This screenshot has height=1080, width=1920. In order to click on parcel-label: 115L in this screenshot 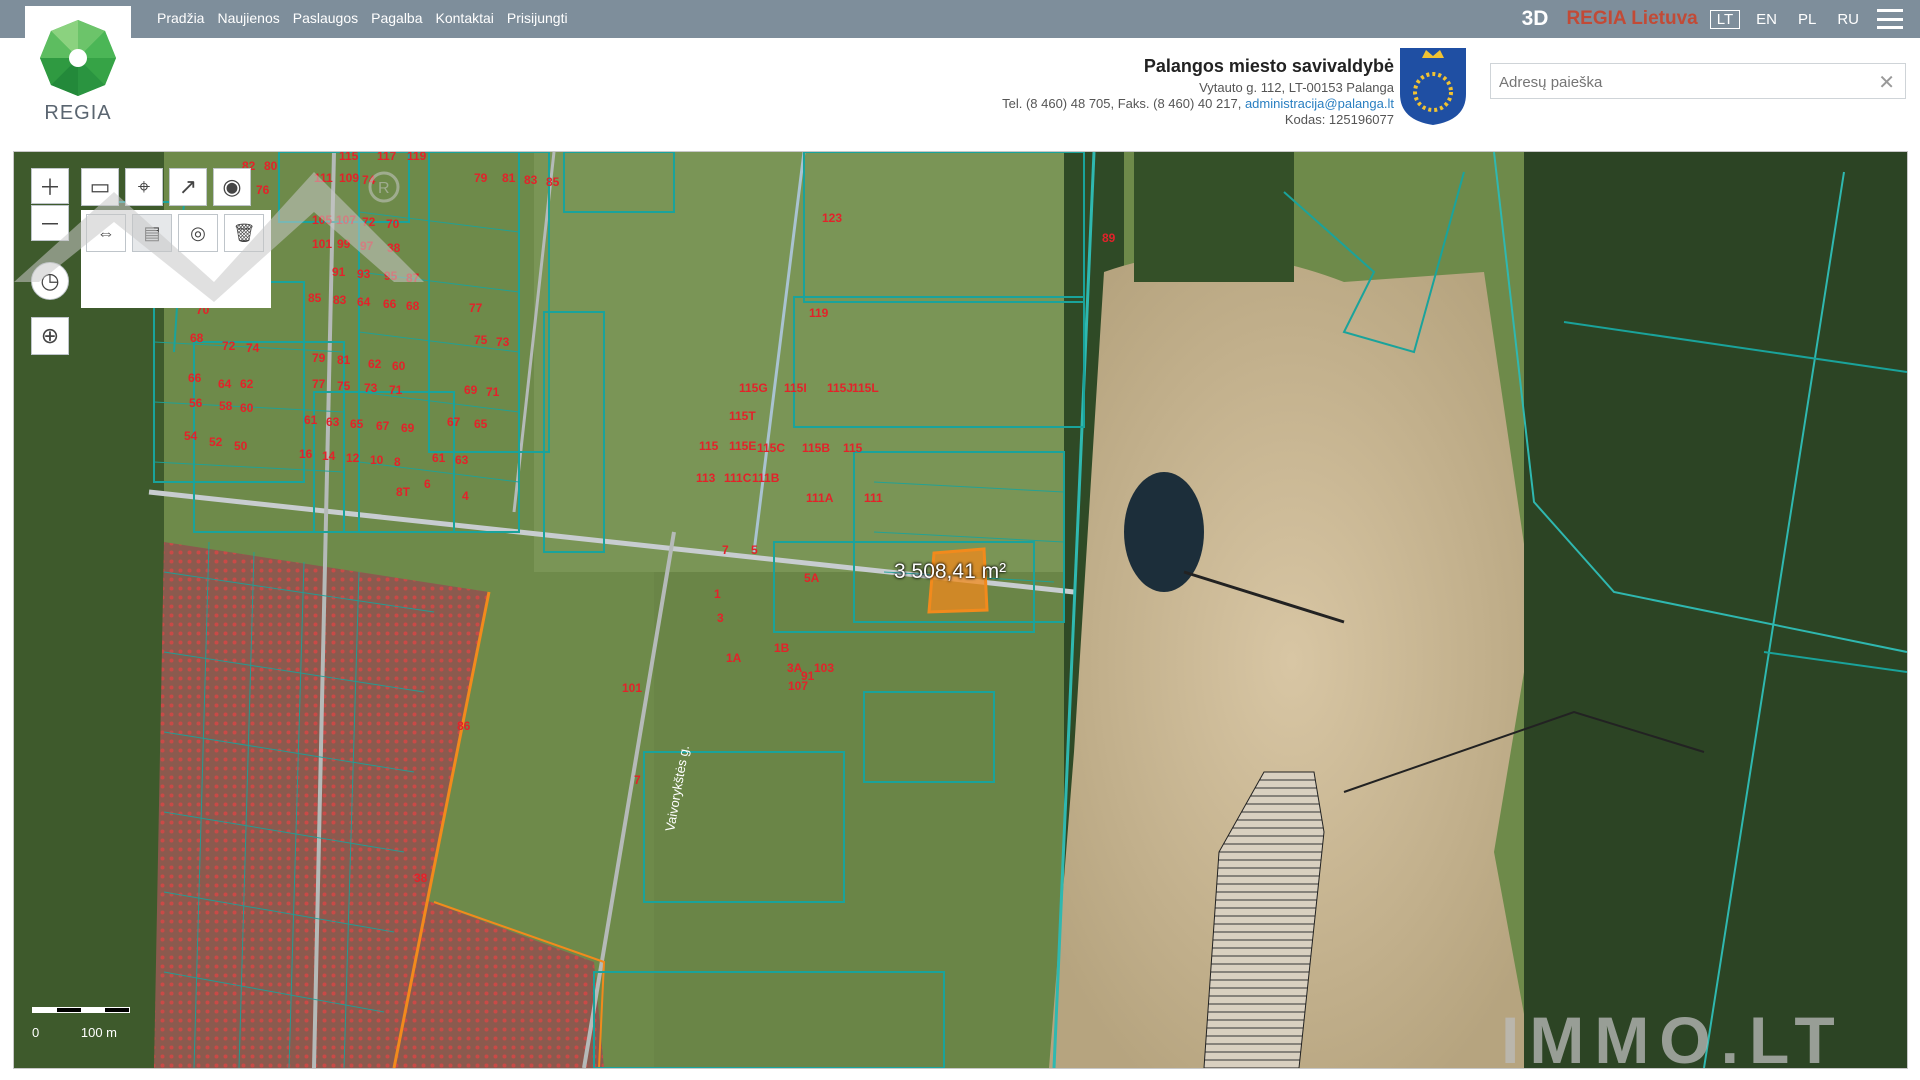, I will do `click(865, 388)`.